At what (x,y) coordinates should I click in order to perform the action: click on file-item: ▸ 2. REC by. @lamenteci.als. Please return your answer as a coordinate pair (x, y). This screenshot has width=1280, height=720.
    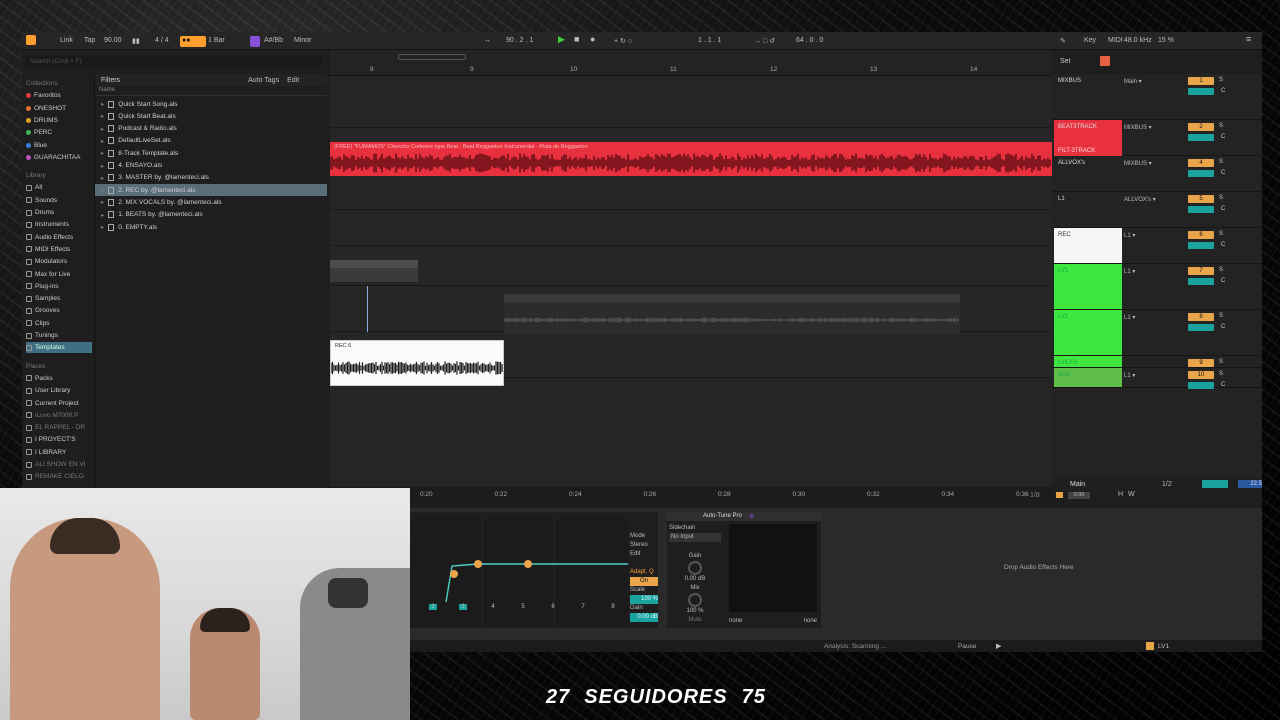
    Looking at the image, I should click on (211, 190).